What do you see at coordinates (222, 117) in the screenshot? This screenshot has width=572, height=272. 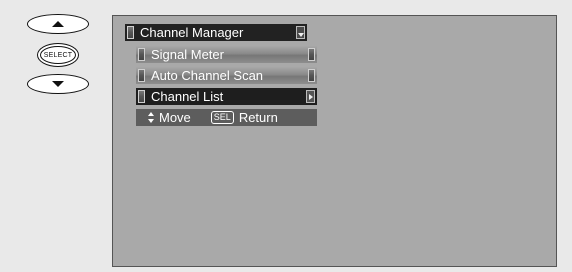 I see `sel-key-icon: SEL` at bounding box center [222, 117].